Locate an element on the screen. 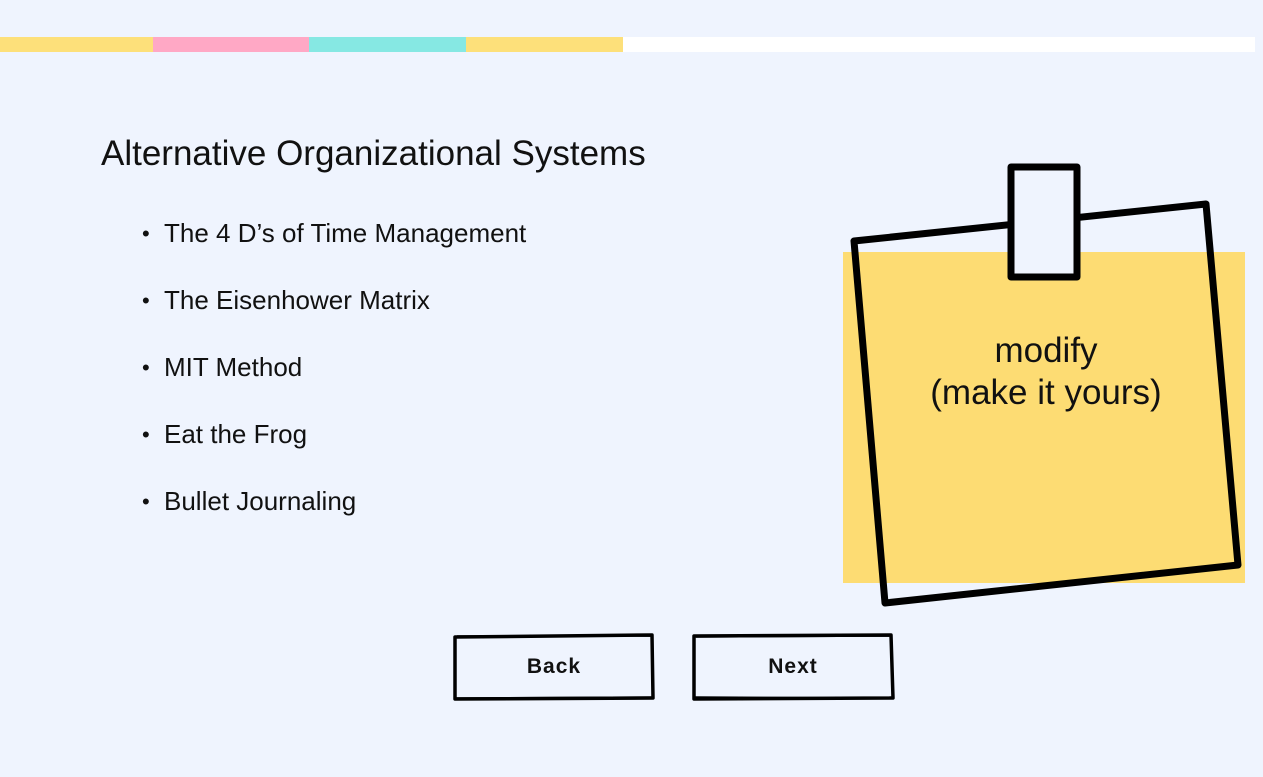  list-item-label: The Eisenhower Matrix is located at coordinates (297, 300).